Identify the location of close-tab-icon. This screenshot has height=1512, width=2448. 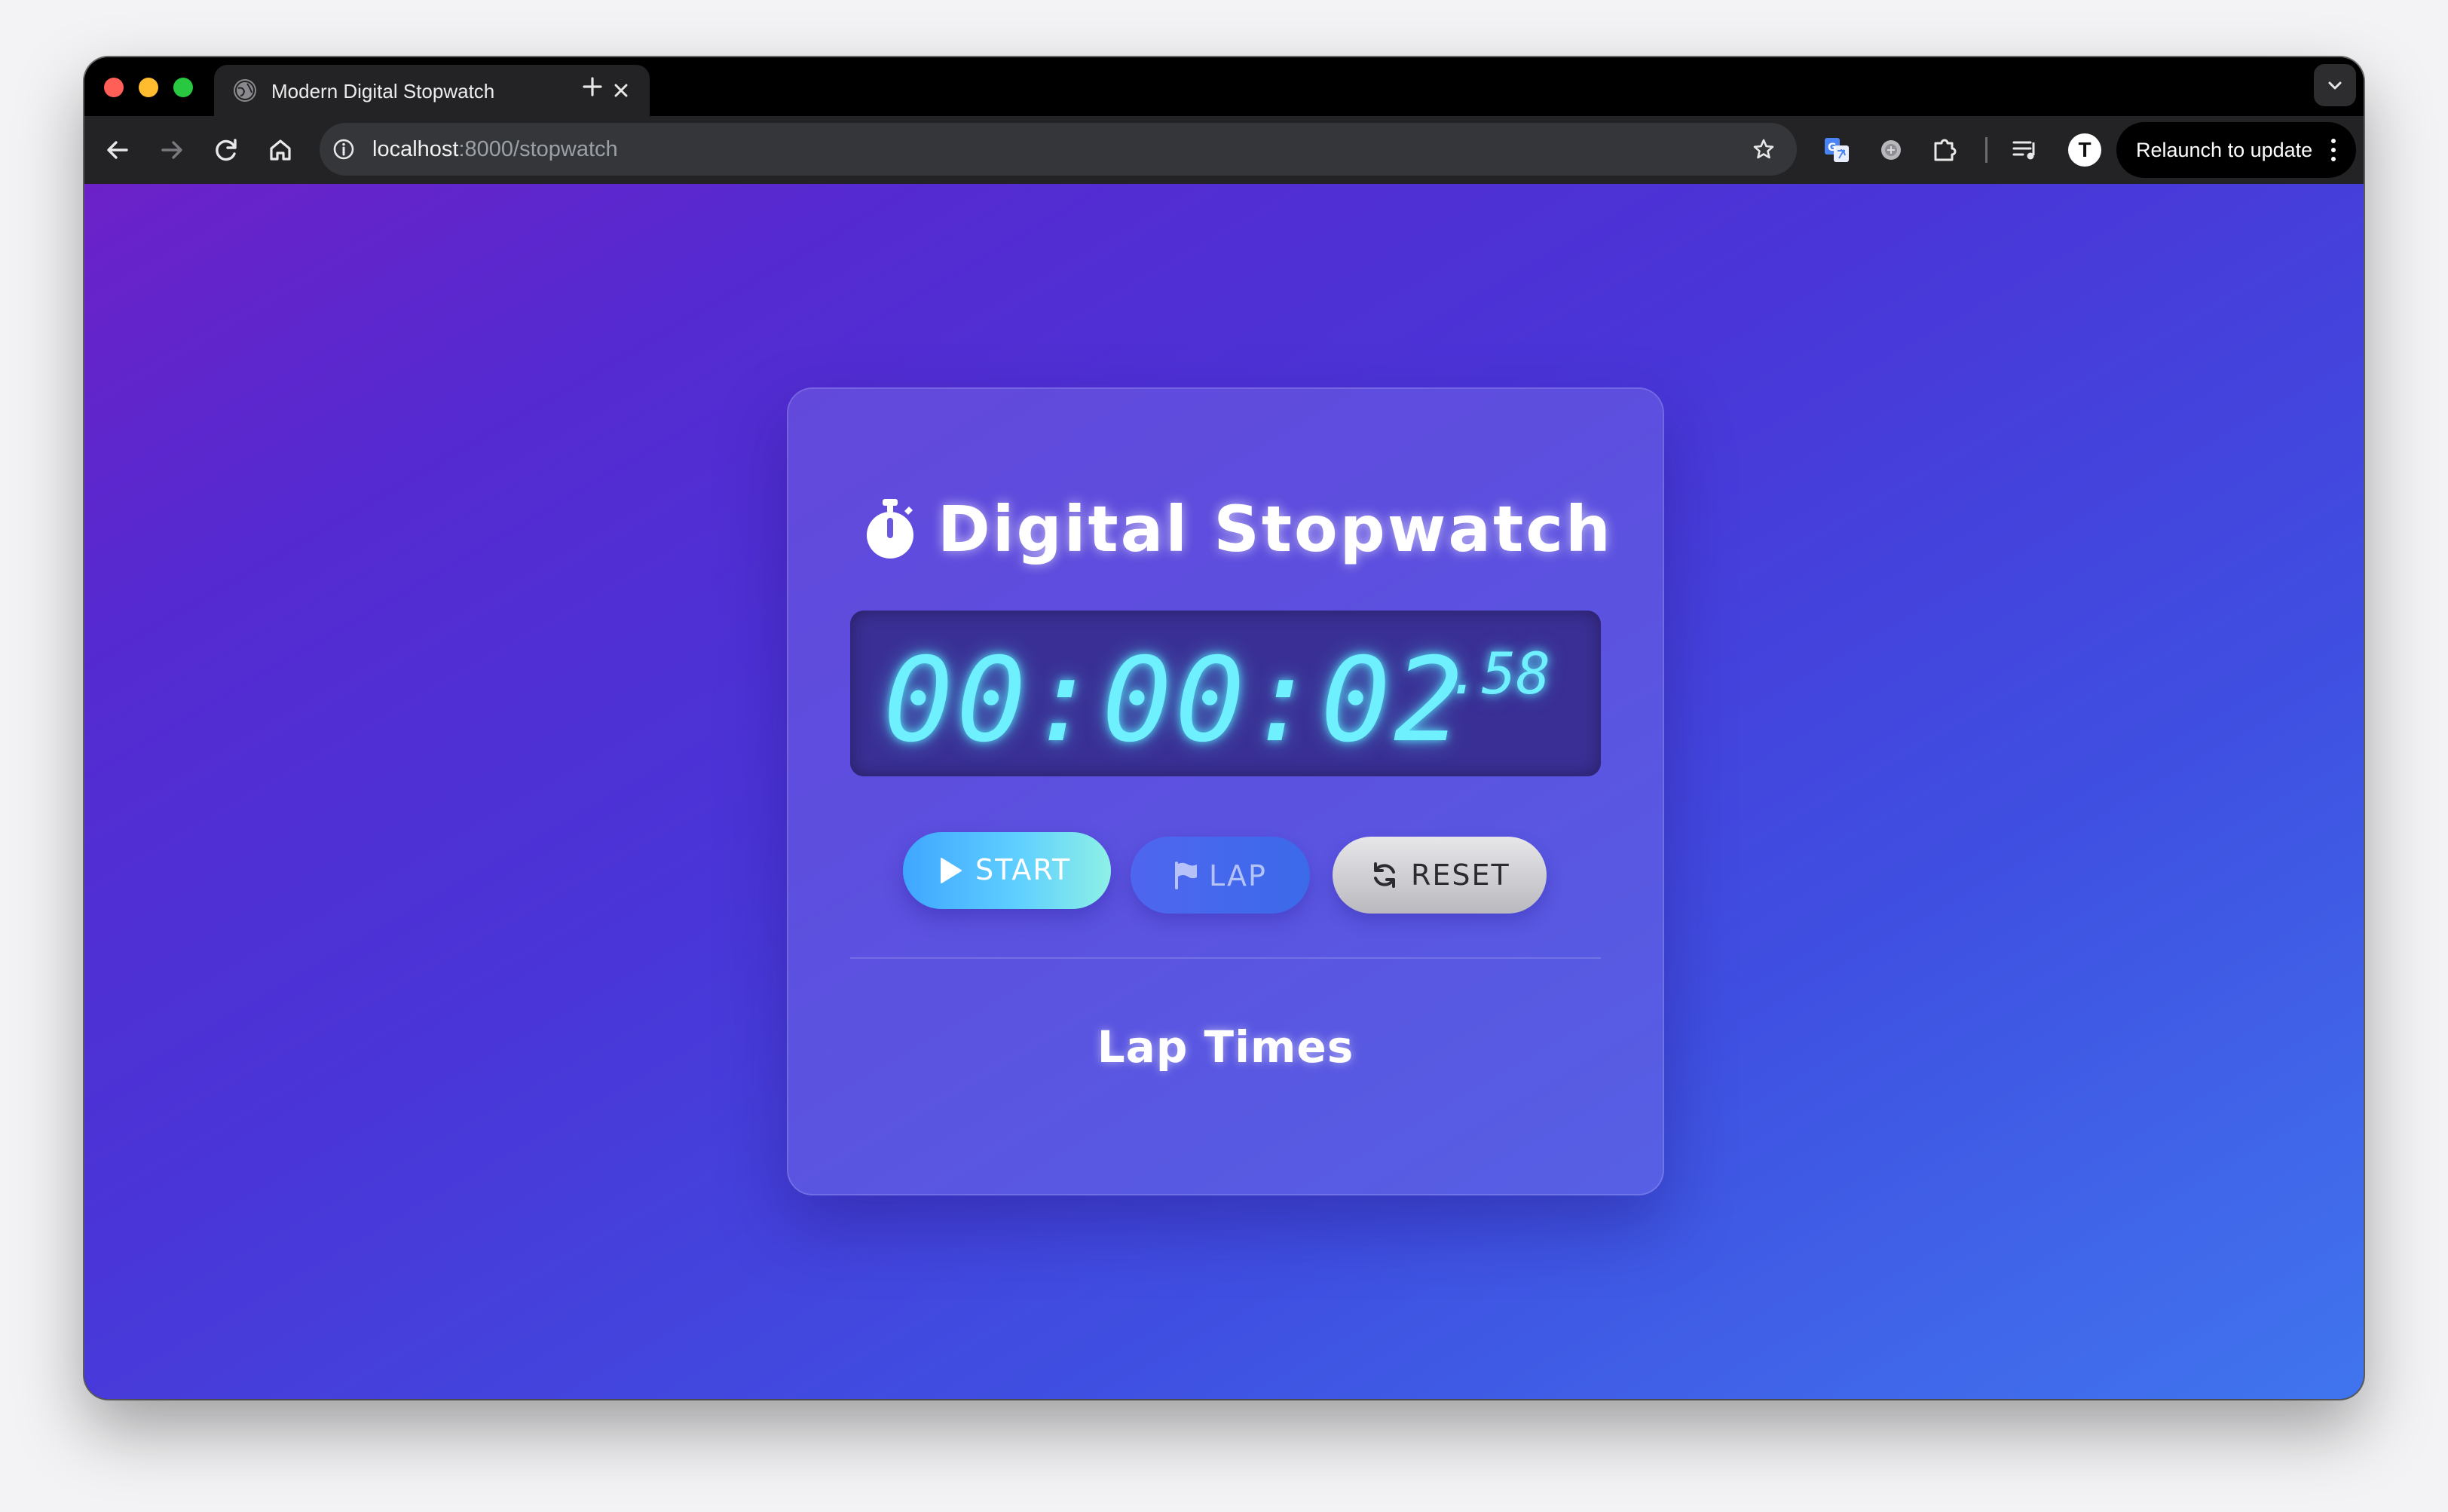
(621, 91).